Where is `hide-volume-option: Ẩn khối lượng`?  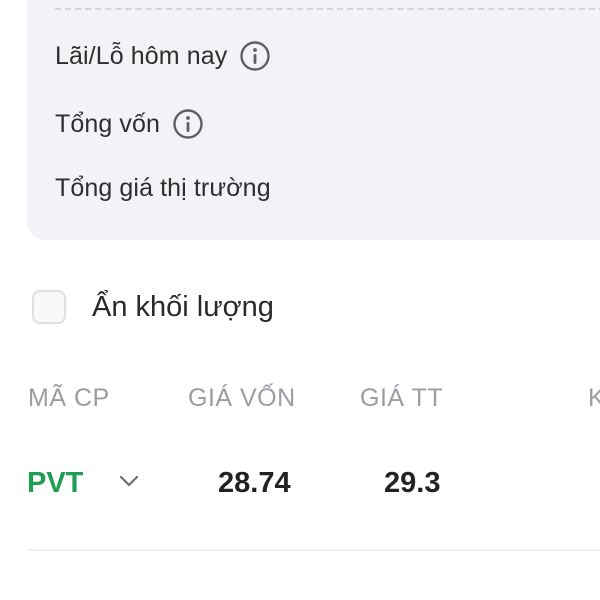 hide-volume-option: Ẩn khối lượng is located at coordinates (153, 307).